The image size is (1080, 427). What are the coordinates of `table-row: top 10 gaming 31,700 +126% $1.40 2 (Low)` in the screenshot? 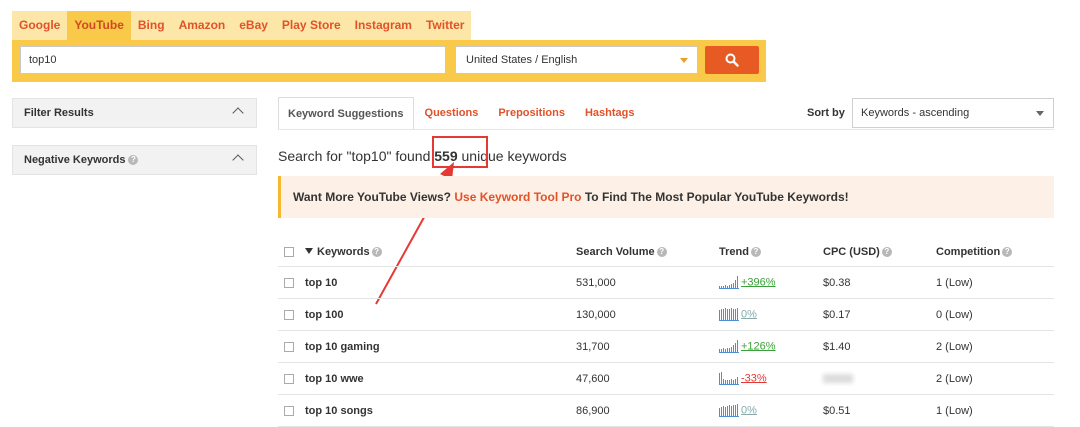 It's located at (666, 346).